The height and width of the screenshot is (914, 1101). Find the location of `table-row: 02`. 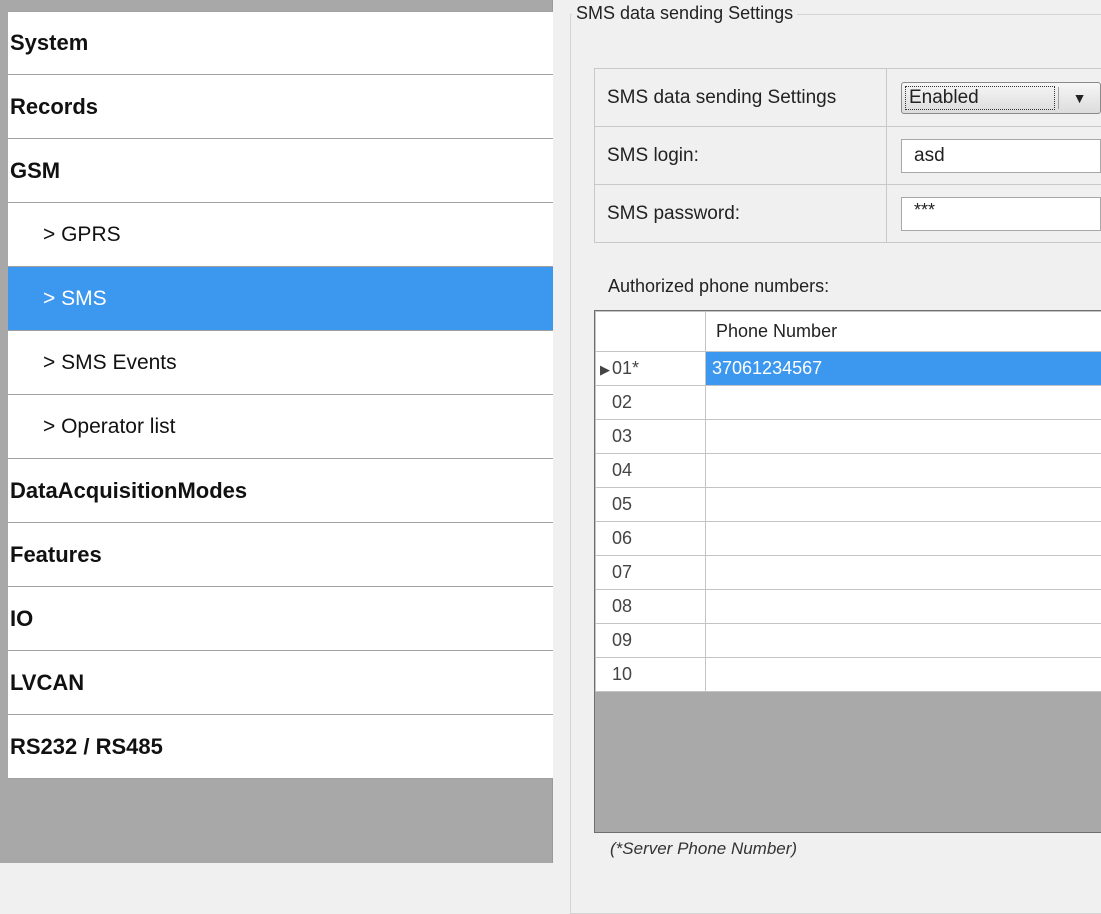

table-row: 02 is located at coordinates (848, 403).